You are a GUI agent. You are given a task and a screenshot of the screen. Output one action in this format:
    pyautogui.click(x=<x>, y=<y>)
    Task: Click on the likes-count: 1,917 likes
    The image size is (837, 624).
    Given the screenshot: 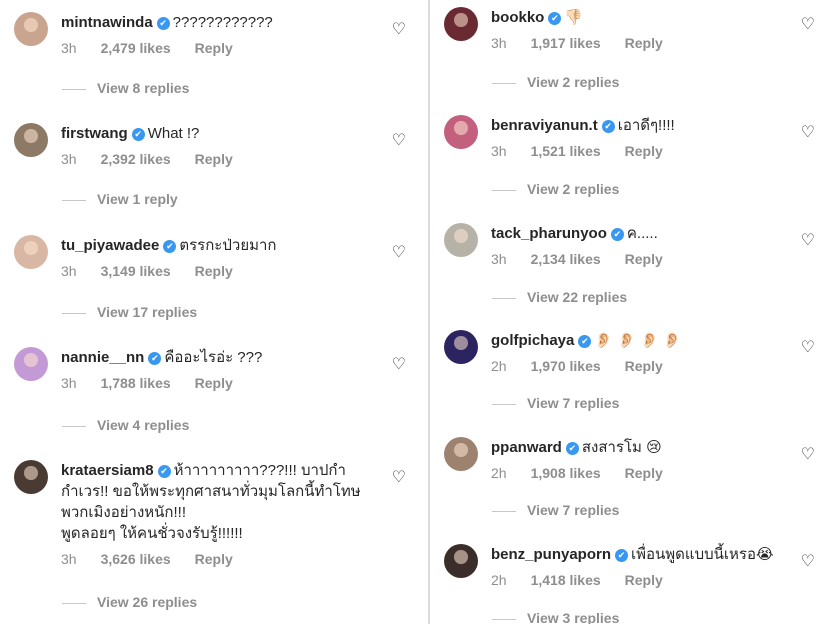 What is the action you would take?
    pyautogui.click(x=566, y=43)
    